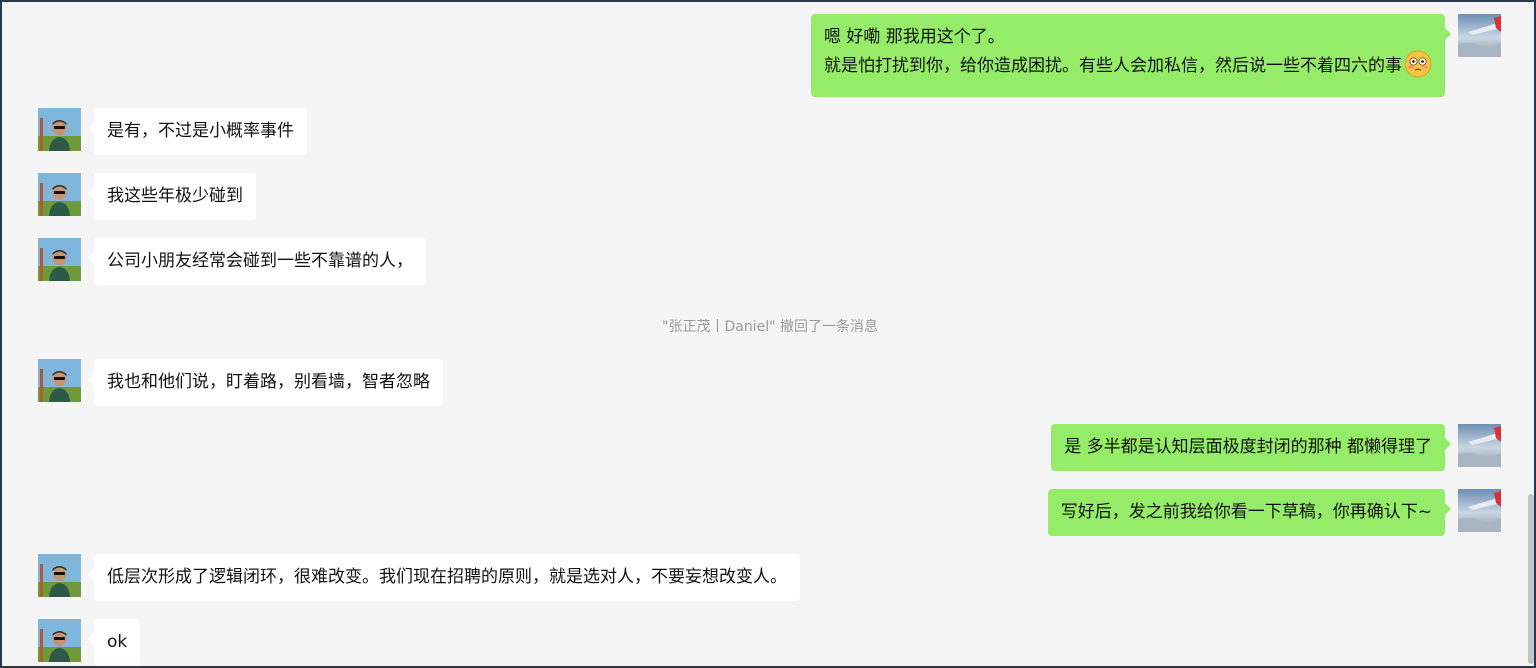 This screenshot has width=1536, height=668. I want to click on message-text: 低层次形成了逻辑闭环，很难改变。我们现在招聘的原则，就是选对人，不要妄想改变人。, so click(447, 577).